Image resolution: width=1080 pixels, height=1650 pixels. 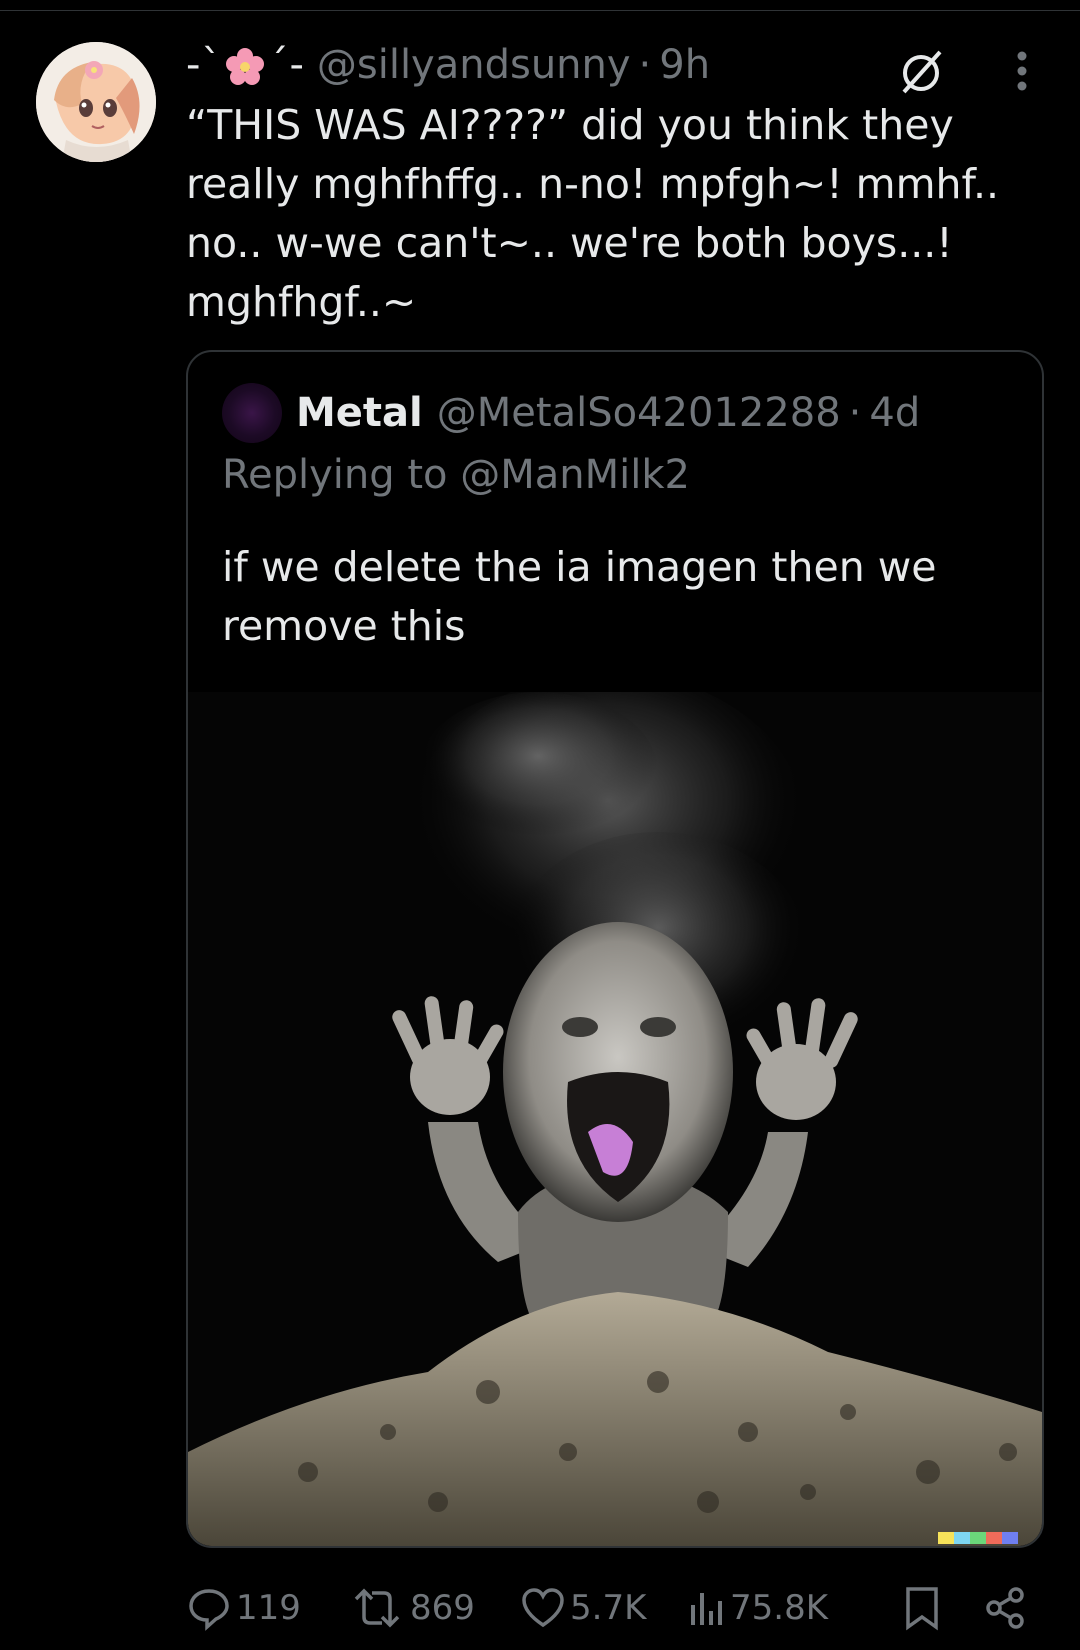 What do you see at coordinates (442, 1608) in the screenshot?
I see `repost-count: 869` at bounding box center [442, 1608].